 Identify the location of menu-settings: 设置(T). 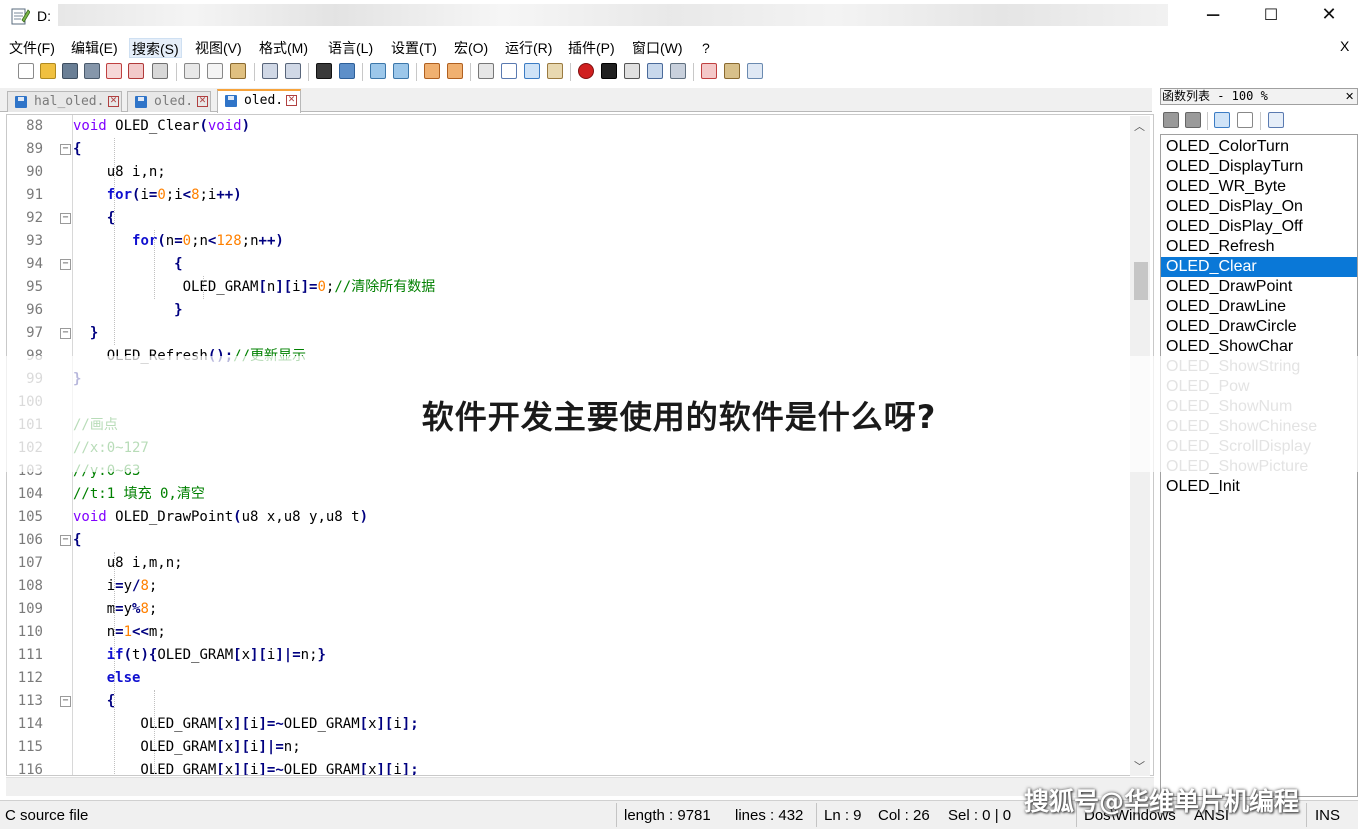
(414, 48).